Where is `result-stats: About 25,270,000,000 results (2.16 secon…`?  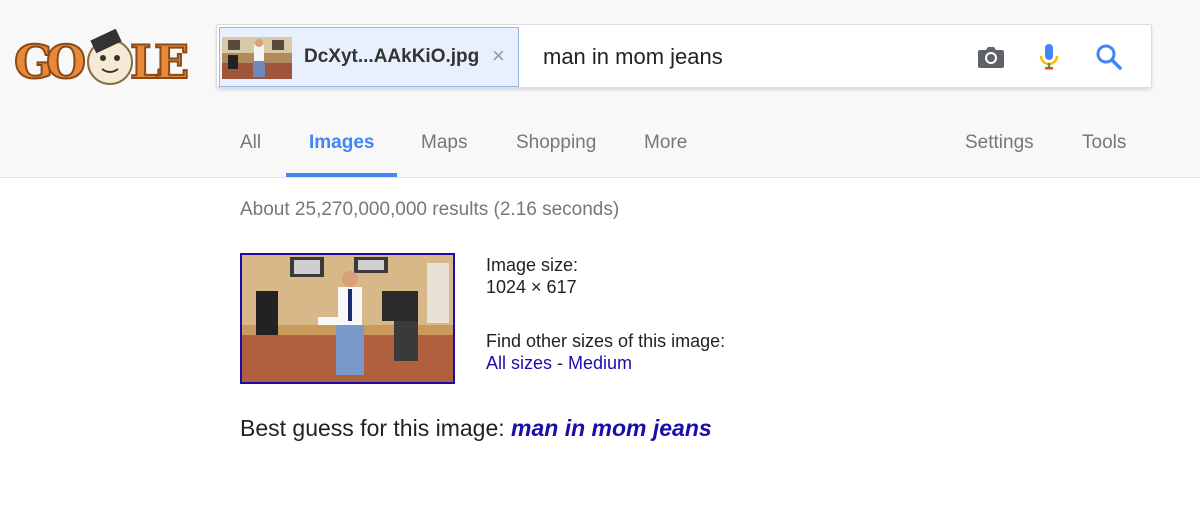
result-stats: About 25,270,000,000 results (2.16 secon… is located at coordinates (430, 209).